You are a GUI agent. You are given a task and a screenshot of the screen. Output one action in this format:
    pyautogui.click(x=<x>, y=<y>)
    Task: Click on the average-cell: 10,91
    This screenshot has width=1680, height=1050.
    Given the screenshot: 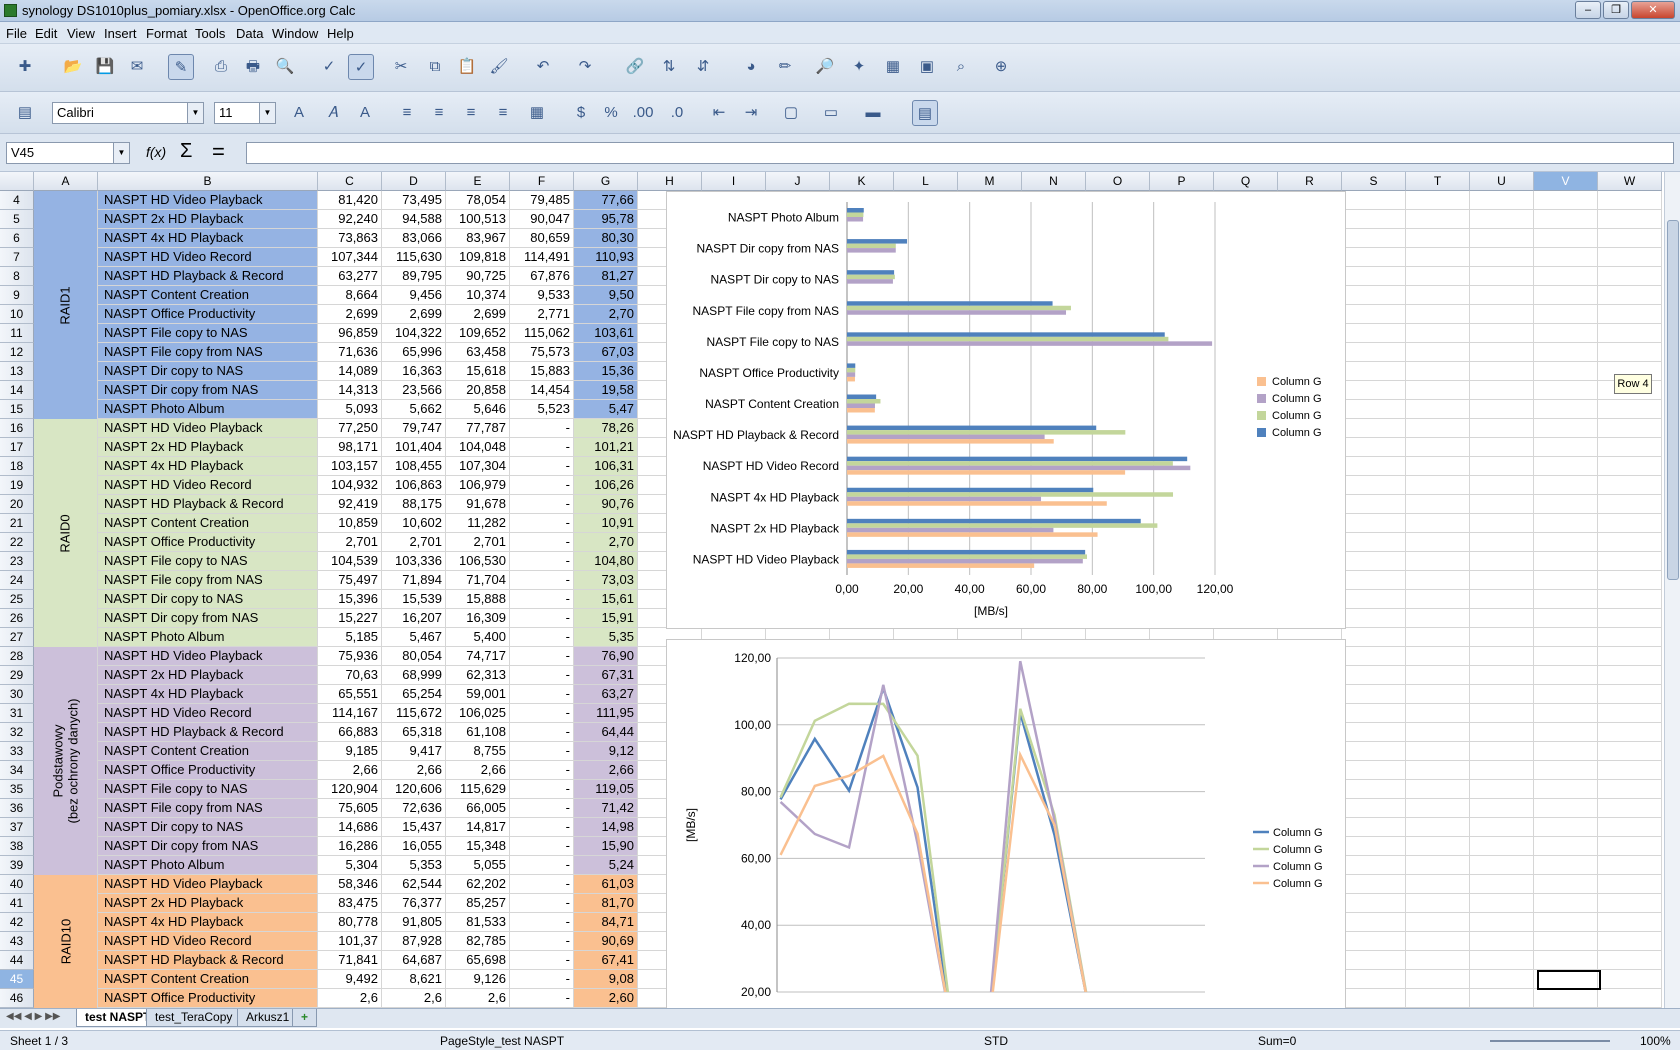 What is the action you would take?
    pyautogui.click(x=606, y=523)
    